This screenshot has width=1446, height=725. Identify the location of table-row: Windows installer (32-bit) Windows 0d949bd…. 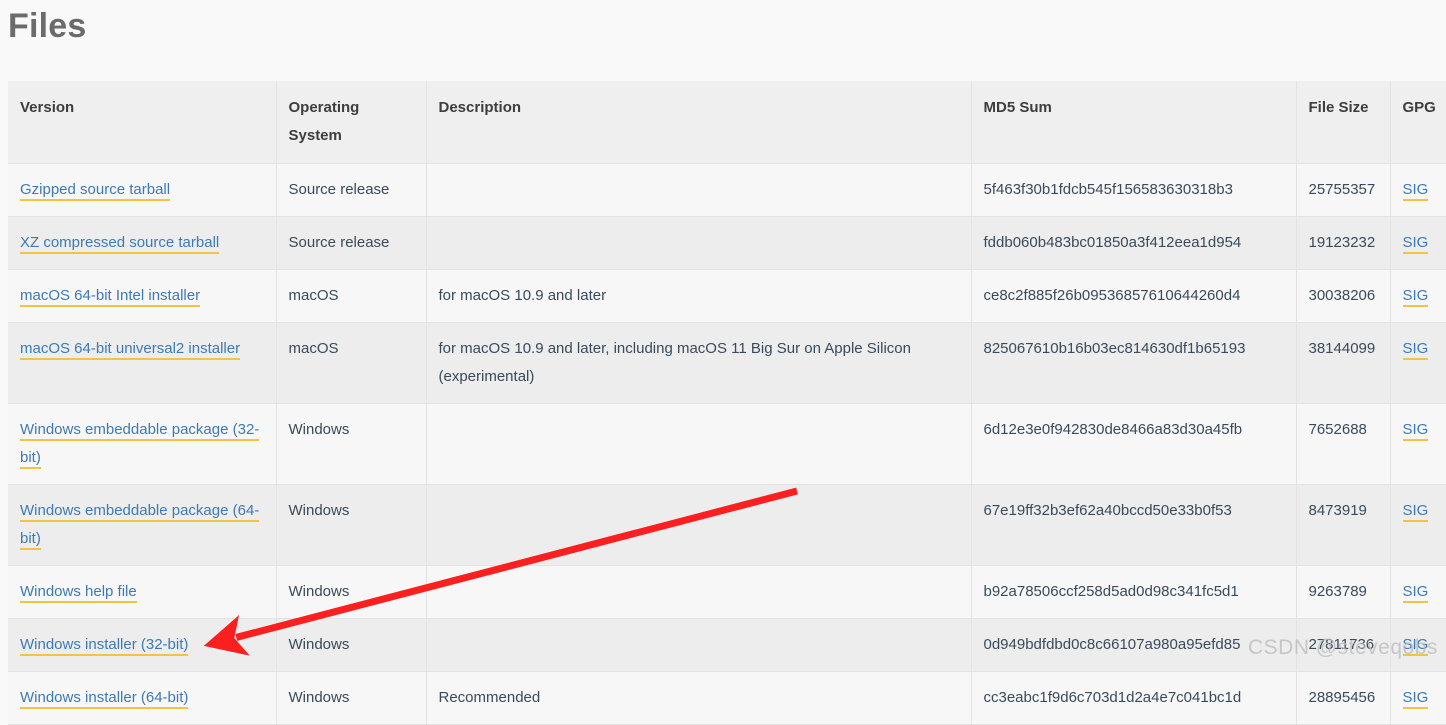
(727, 645).